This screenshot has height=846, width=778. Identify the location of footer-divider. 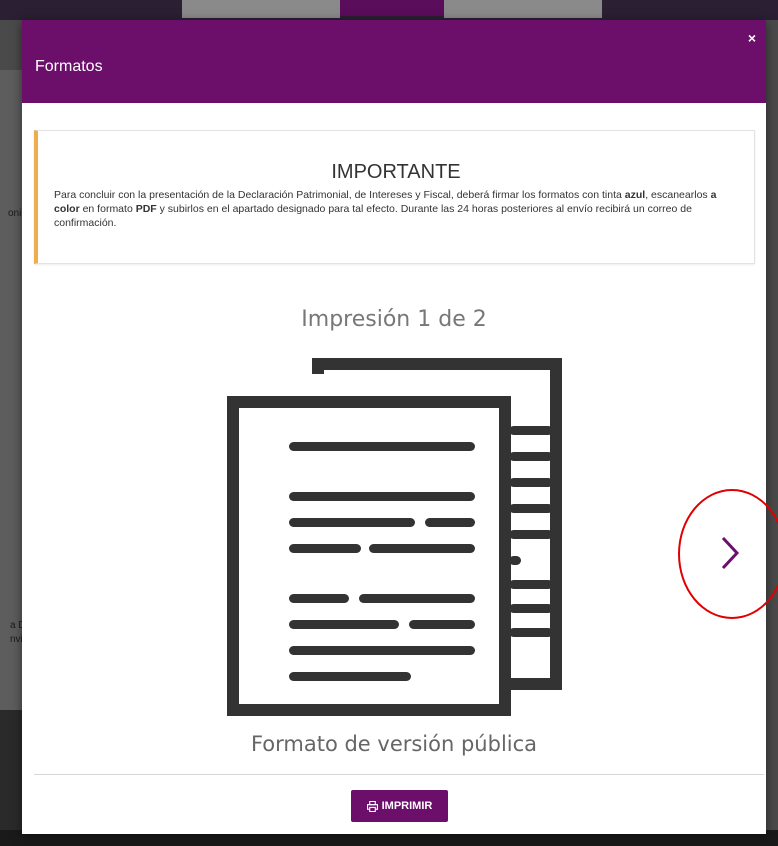
(399, 774).